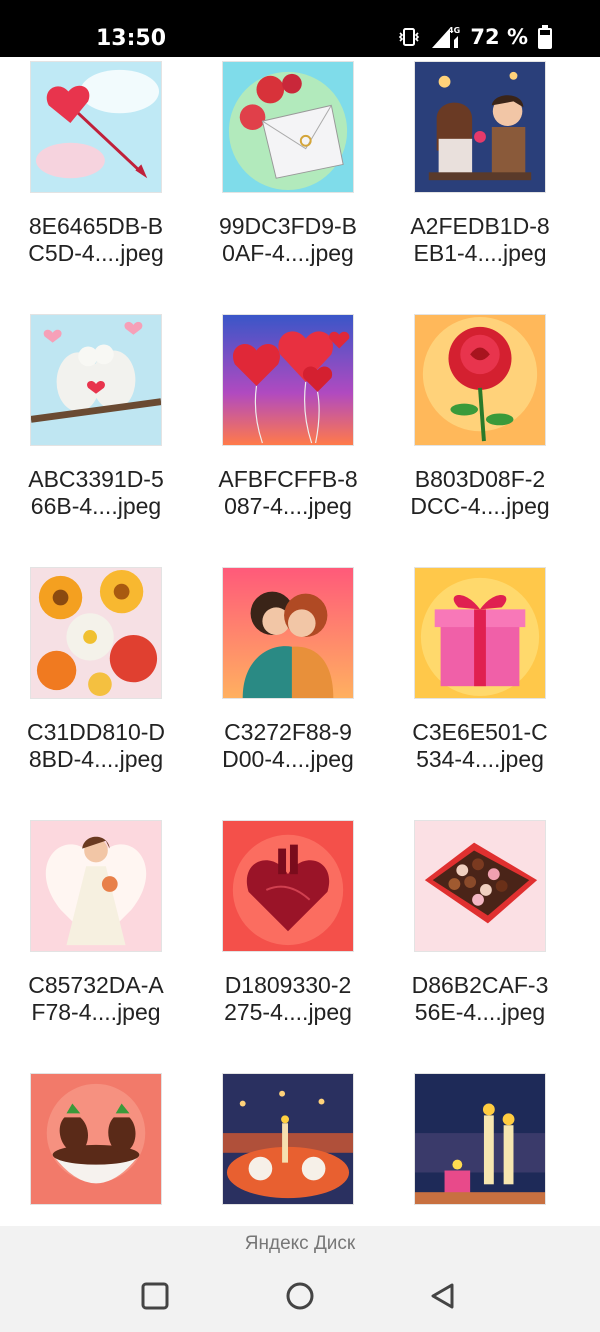 The image size is (600, 1332). Describe the element at coordinates (480, 239) in the screenshot. I see `file-name: A2FEDB1D-8 EB1-4....jpeg` at that location.